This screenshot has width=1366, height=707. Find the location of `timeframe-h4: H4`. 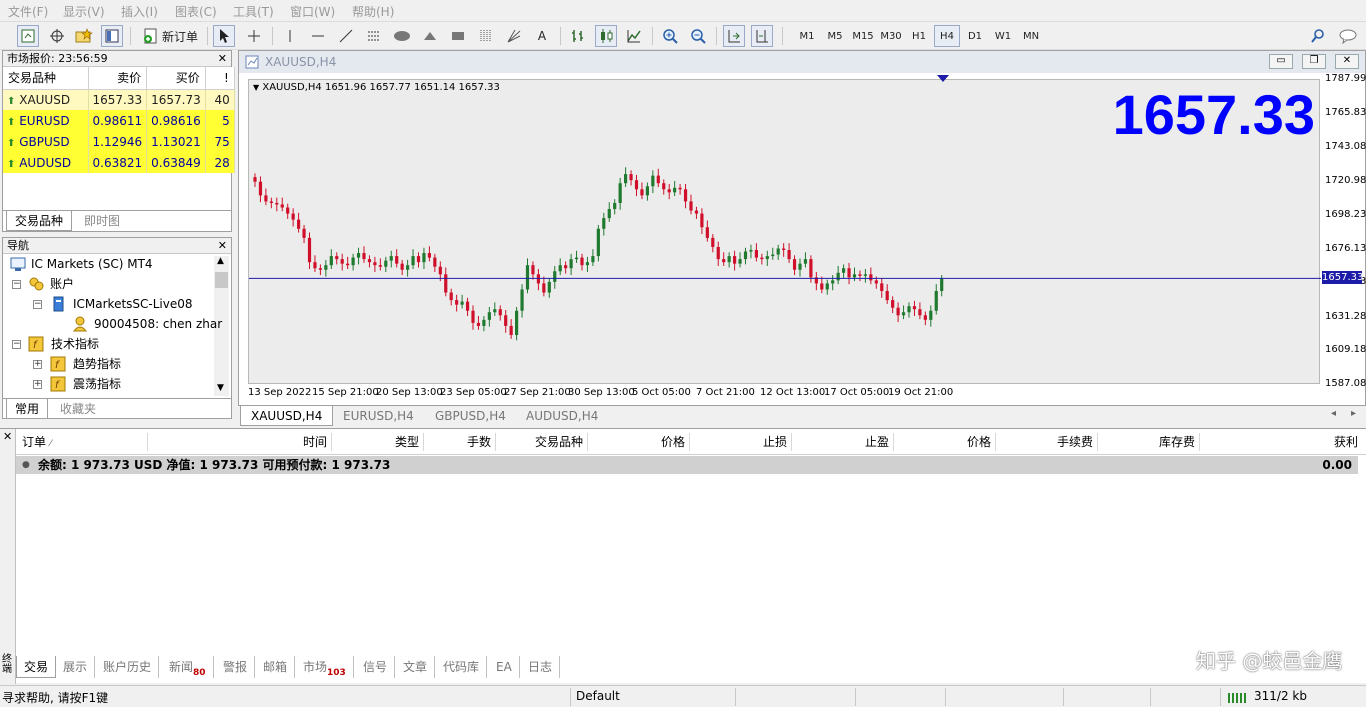

timeframe-h4: H4 is located at coordinates (947, 36).